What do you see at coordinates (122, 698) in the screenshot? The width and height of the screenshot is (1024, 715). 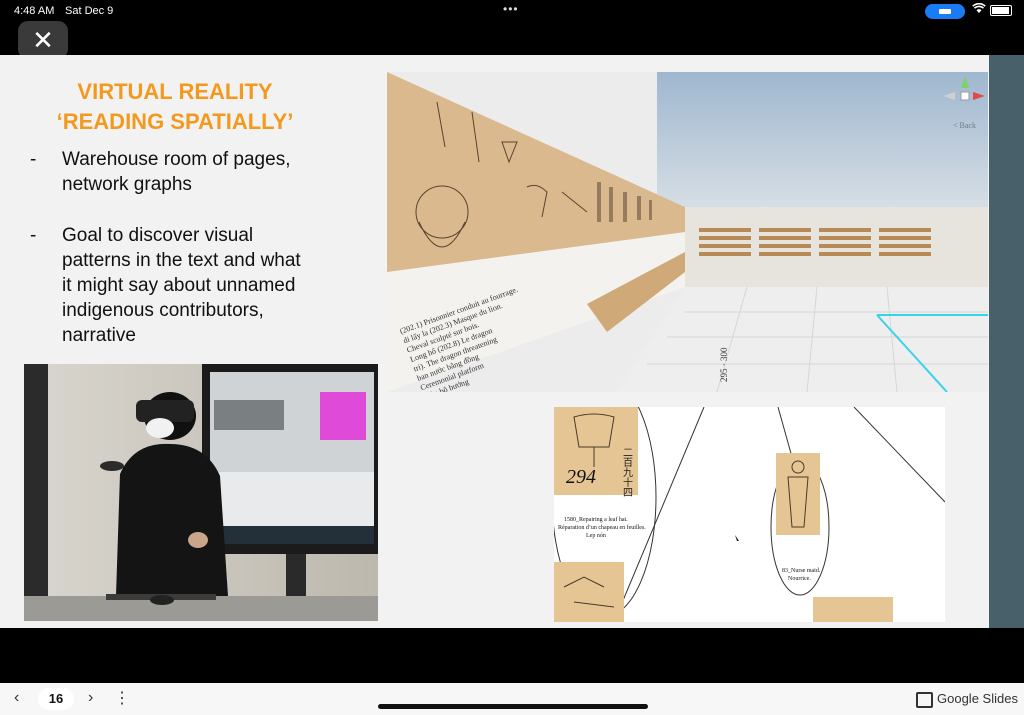 I see `more-options-button: ⋮` at bounding box center [122, 698].